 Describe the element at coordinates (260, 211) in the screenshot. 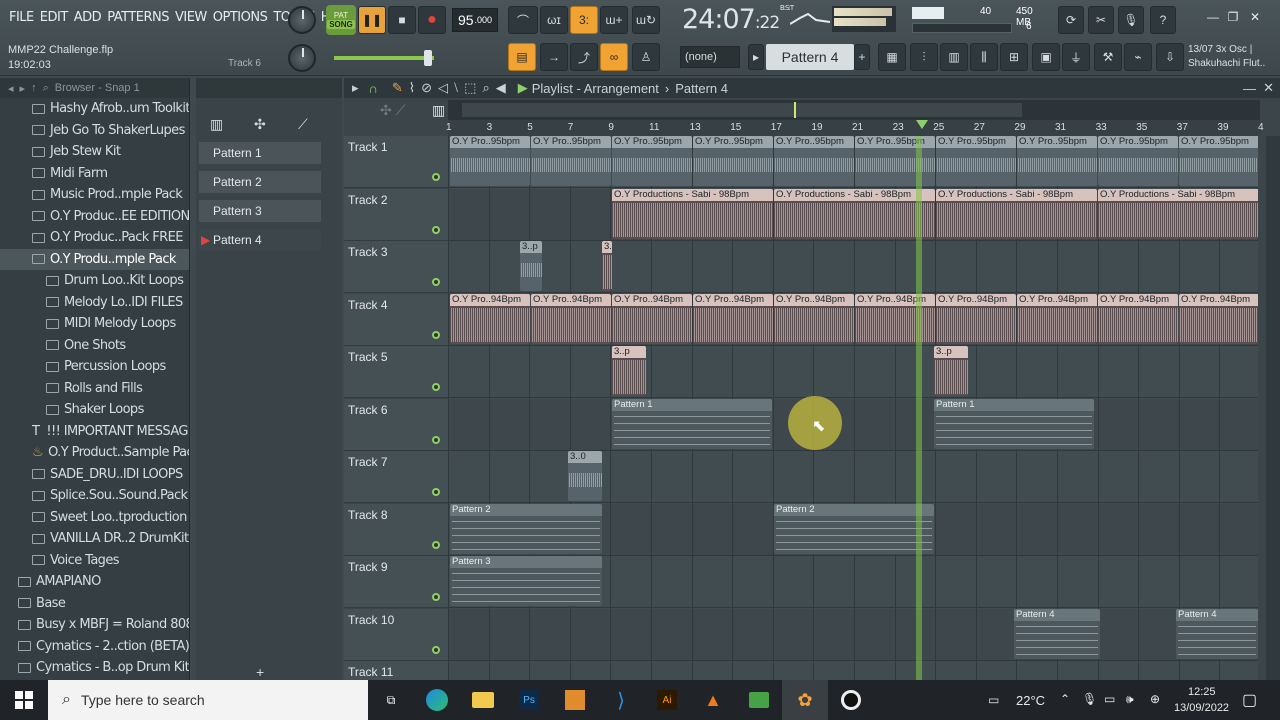

I see `picker-pattern-3: Pattern 3` at that location.